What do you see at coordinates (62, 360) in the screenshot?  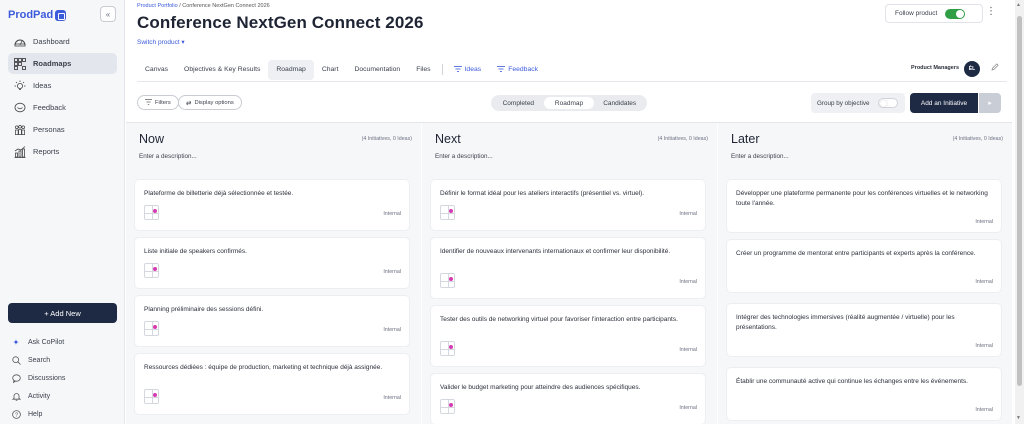 I see `sidebar-item-search: Search` at bounding box center [62, 360].